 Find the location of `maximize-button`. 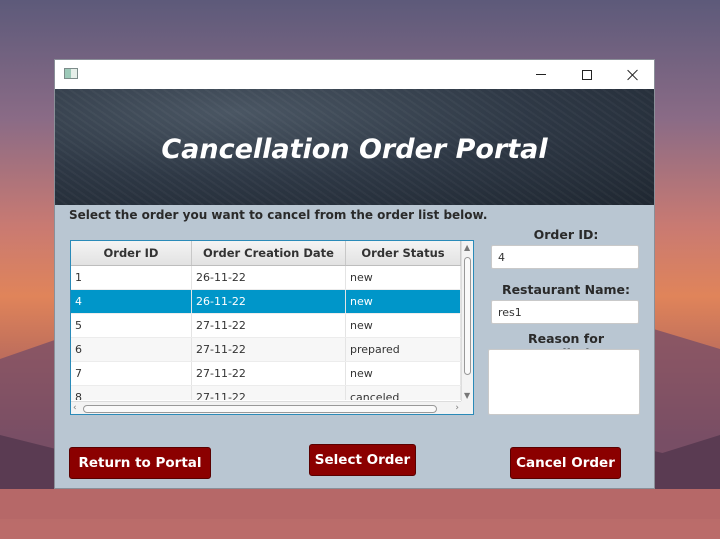

maximize-button is located at coordinates (587, 74).